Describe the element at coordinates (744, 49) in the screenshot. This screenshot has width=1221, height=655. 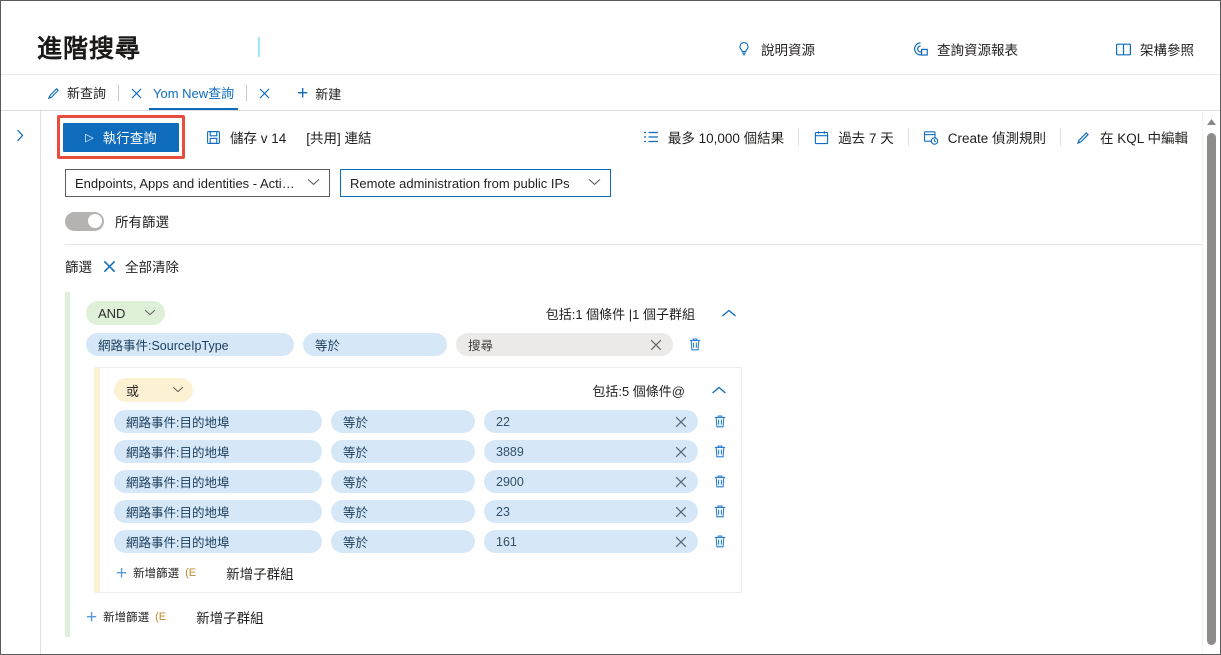
I see `lightbulb-icon` at that location.